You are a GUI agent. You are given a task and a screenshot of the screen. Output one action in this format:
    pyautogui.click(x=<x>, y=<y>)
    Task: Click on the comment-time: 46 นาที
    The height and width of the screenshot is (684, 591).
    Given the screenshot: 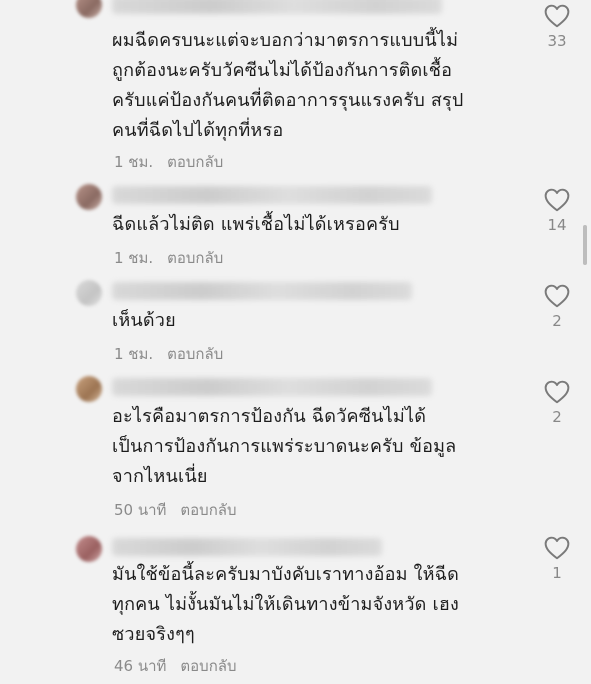 What is the action you would take?
    pyautogui.click(x=140, y=666)
    